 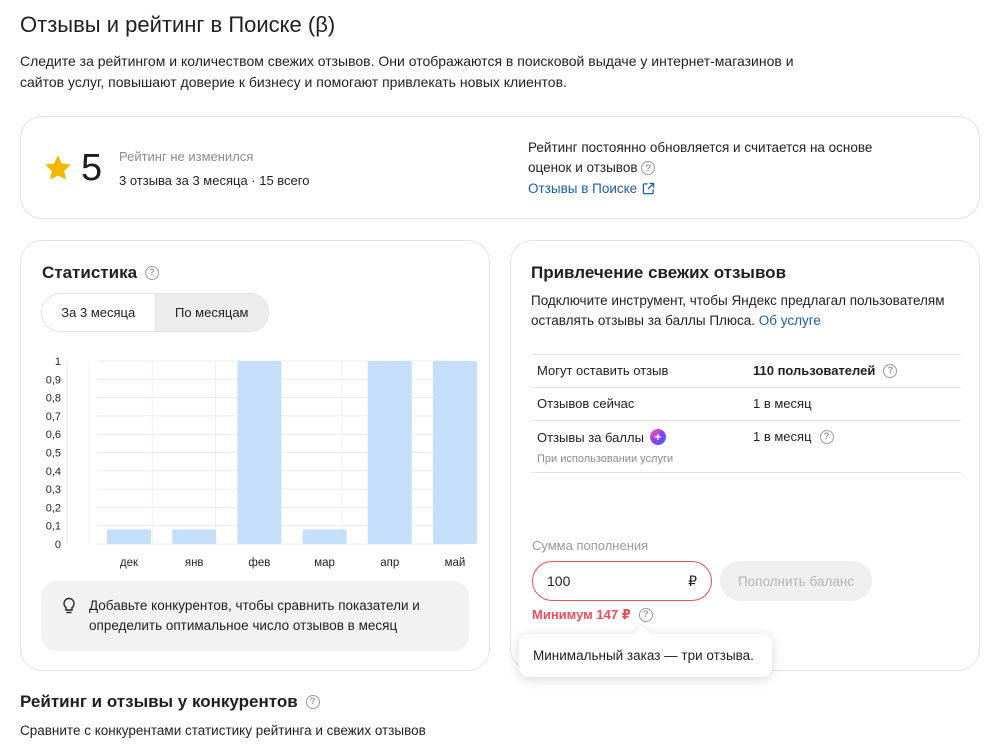 I want to click on rating-status: Рейтинг не изменился, so click(x=186, y=156).